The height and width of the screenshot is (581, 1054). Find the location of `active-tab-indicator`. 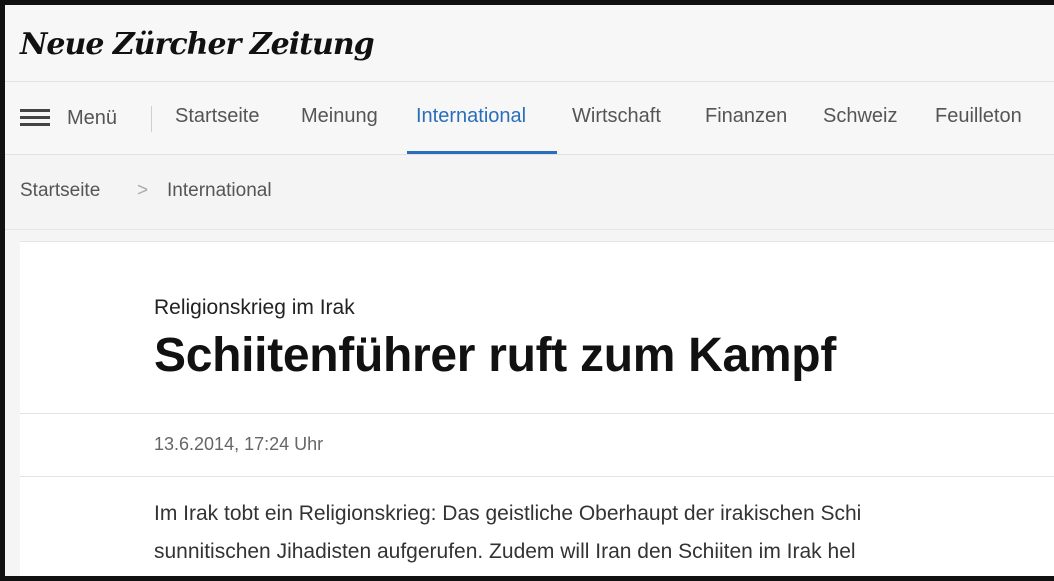

active-tab-indicator is located at coordinates (482, 152).